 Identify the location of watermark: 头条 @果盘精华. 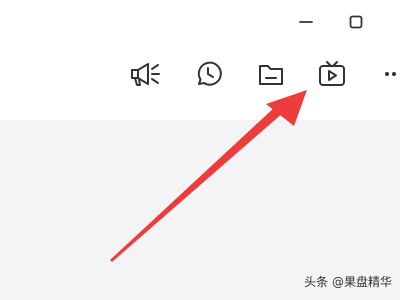
(348, 282).